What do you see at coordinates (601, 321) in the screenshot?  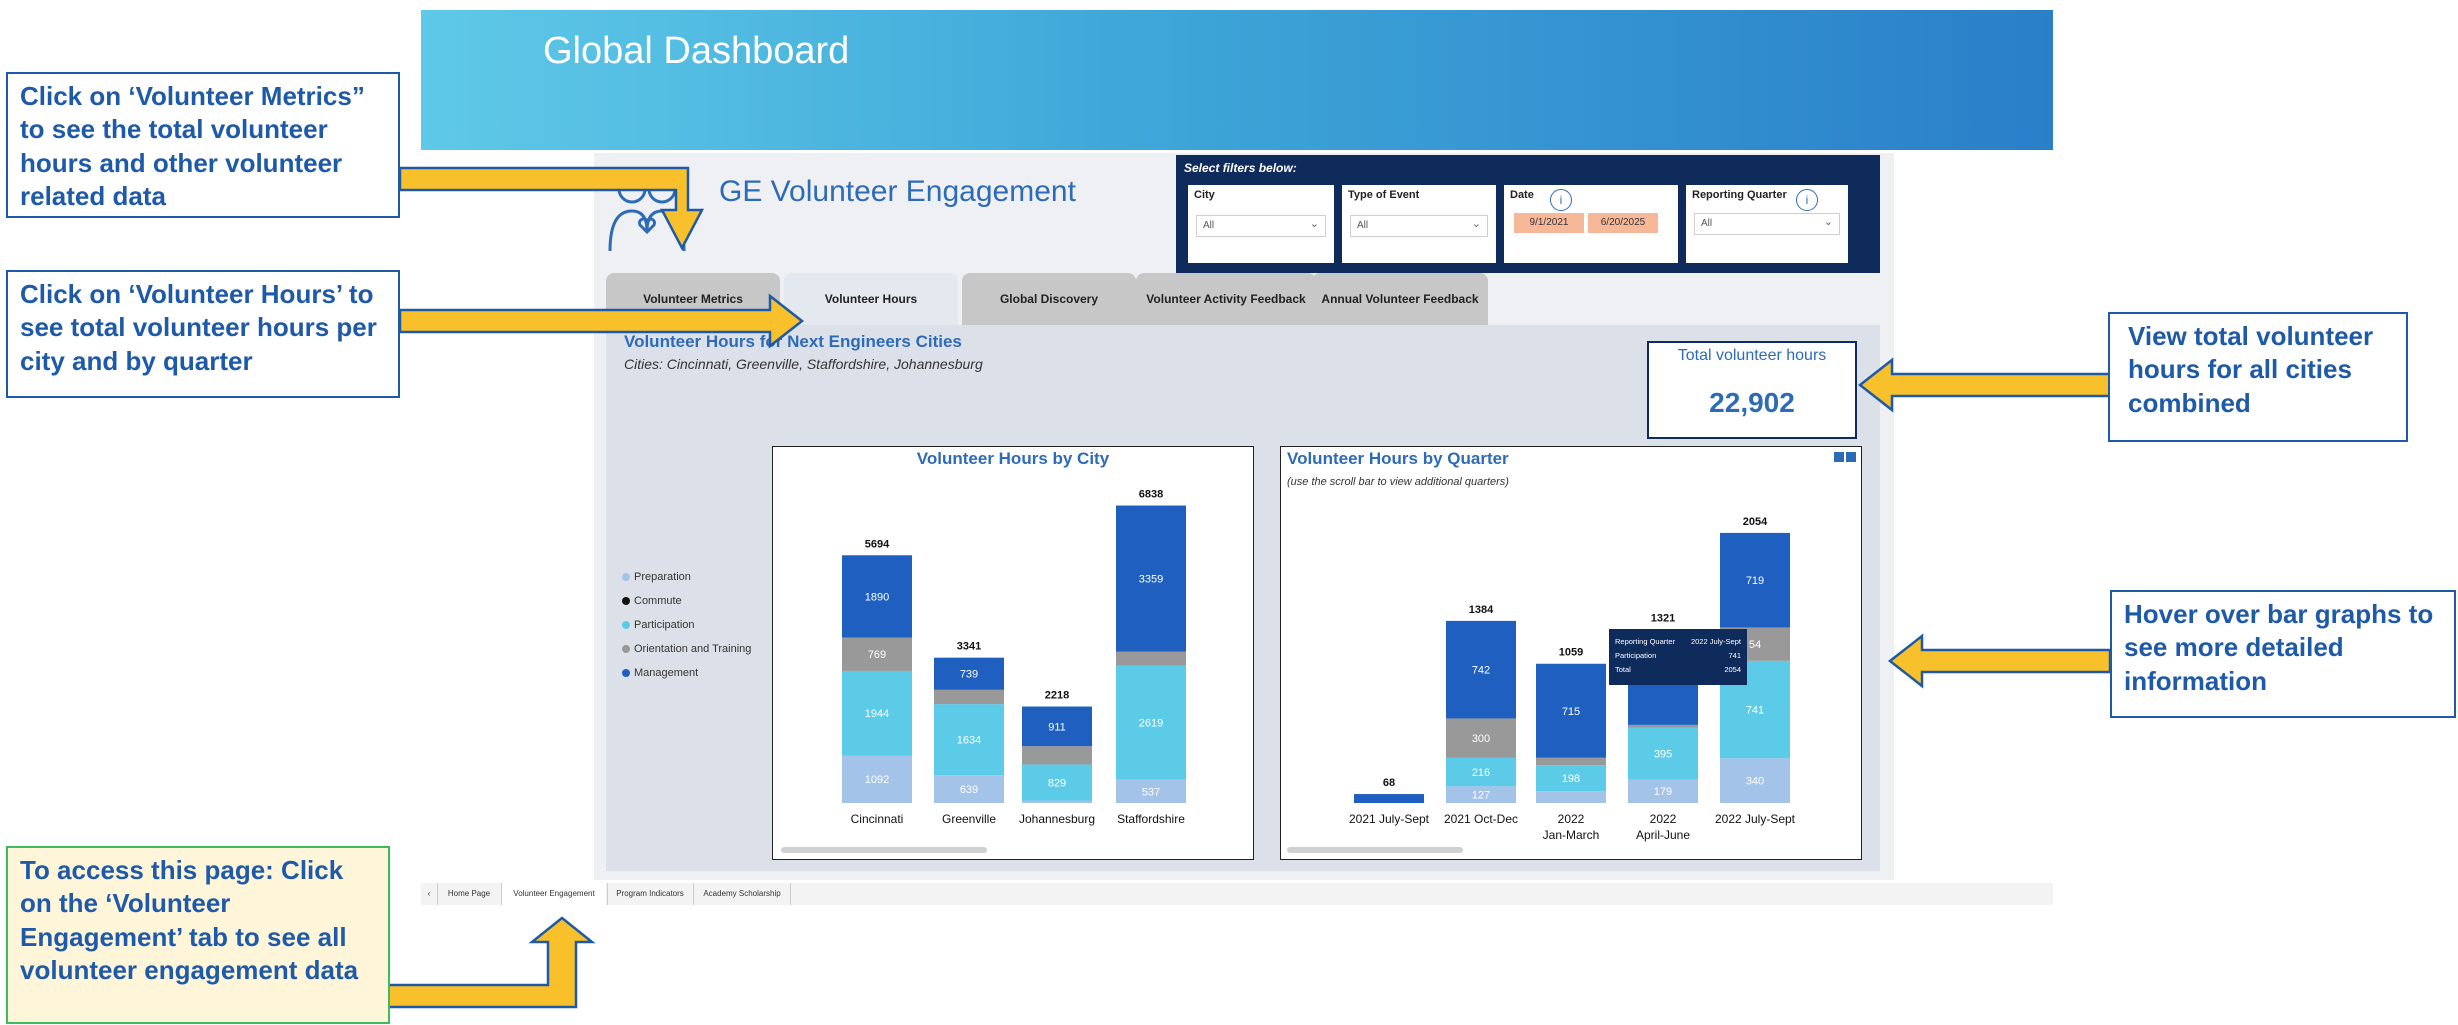 I see `arrow-to-hours-tab-icon` at bounding box center [601, 321].